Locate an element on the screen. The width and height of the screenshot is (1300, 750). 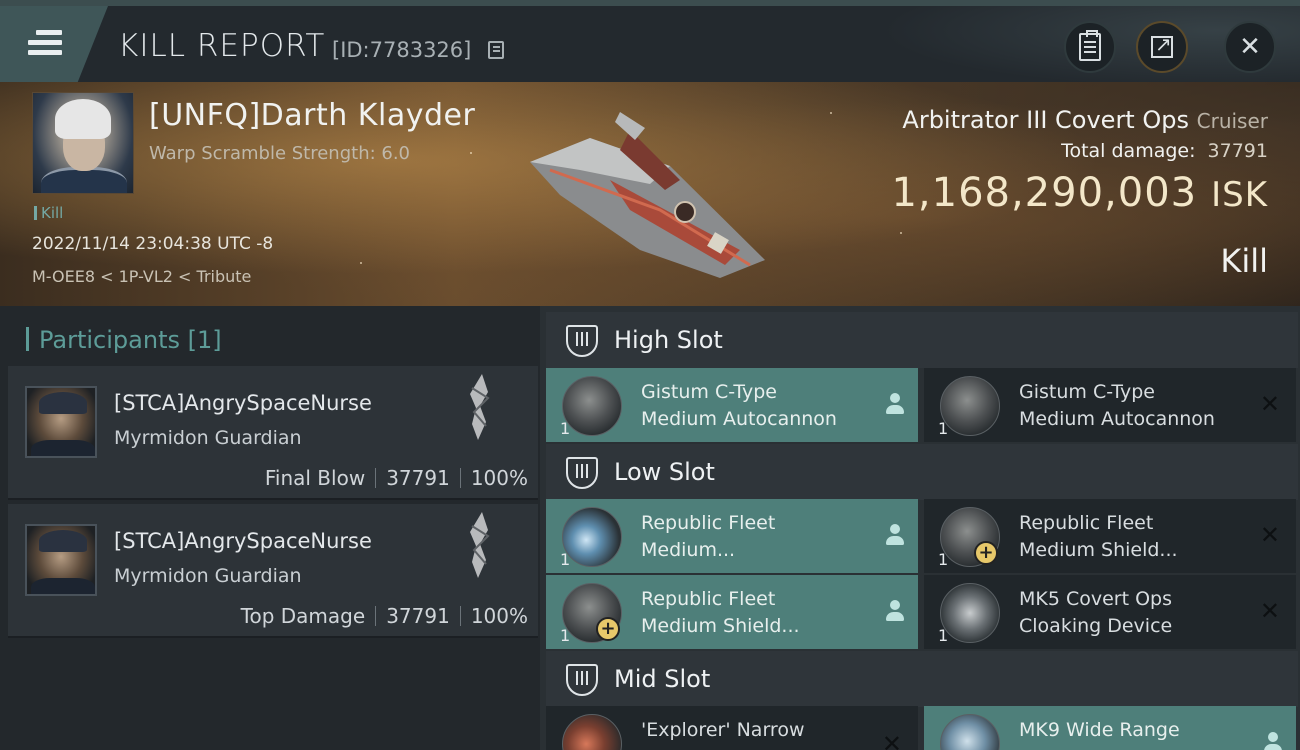
probe-launcher-icon is located at coordinates (592, 732).